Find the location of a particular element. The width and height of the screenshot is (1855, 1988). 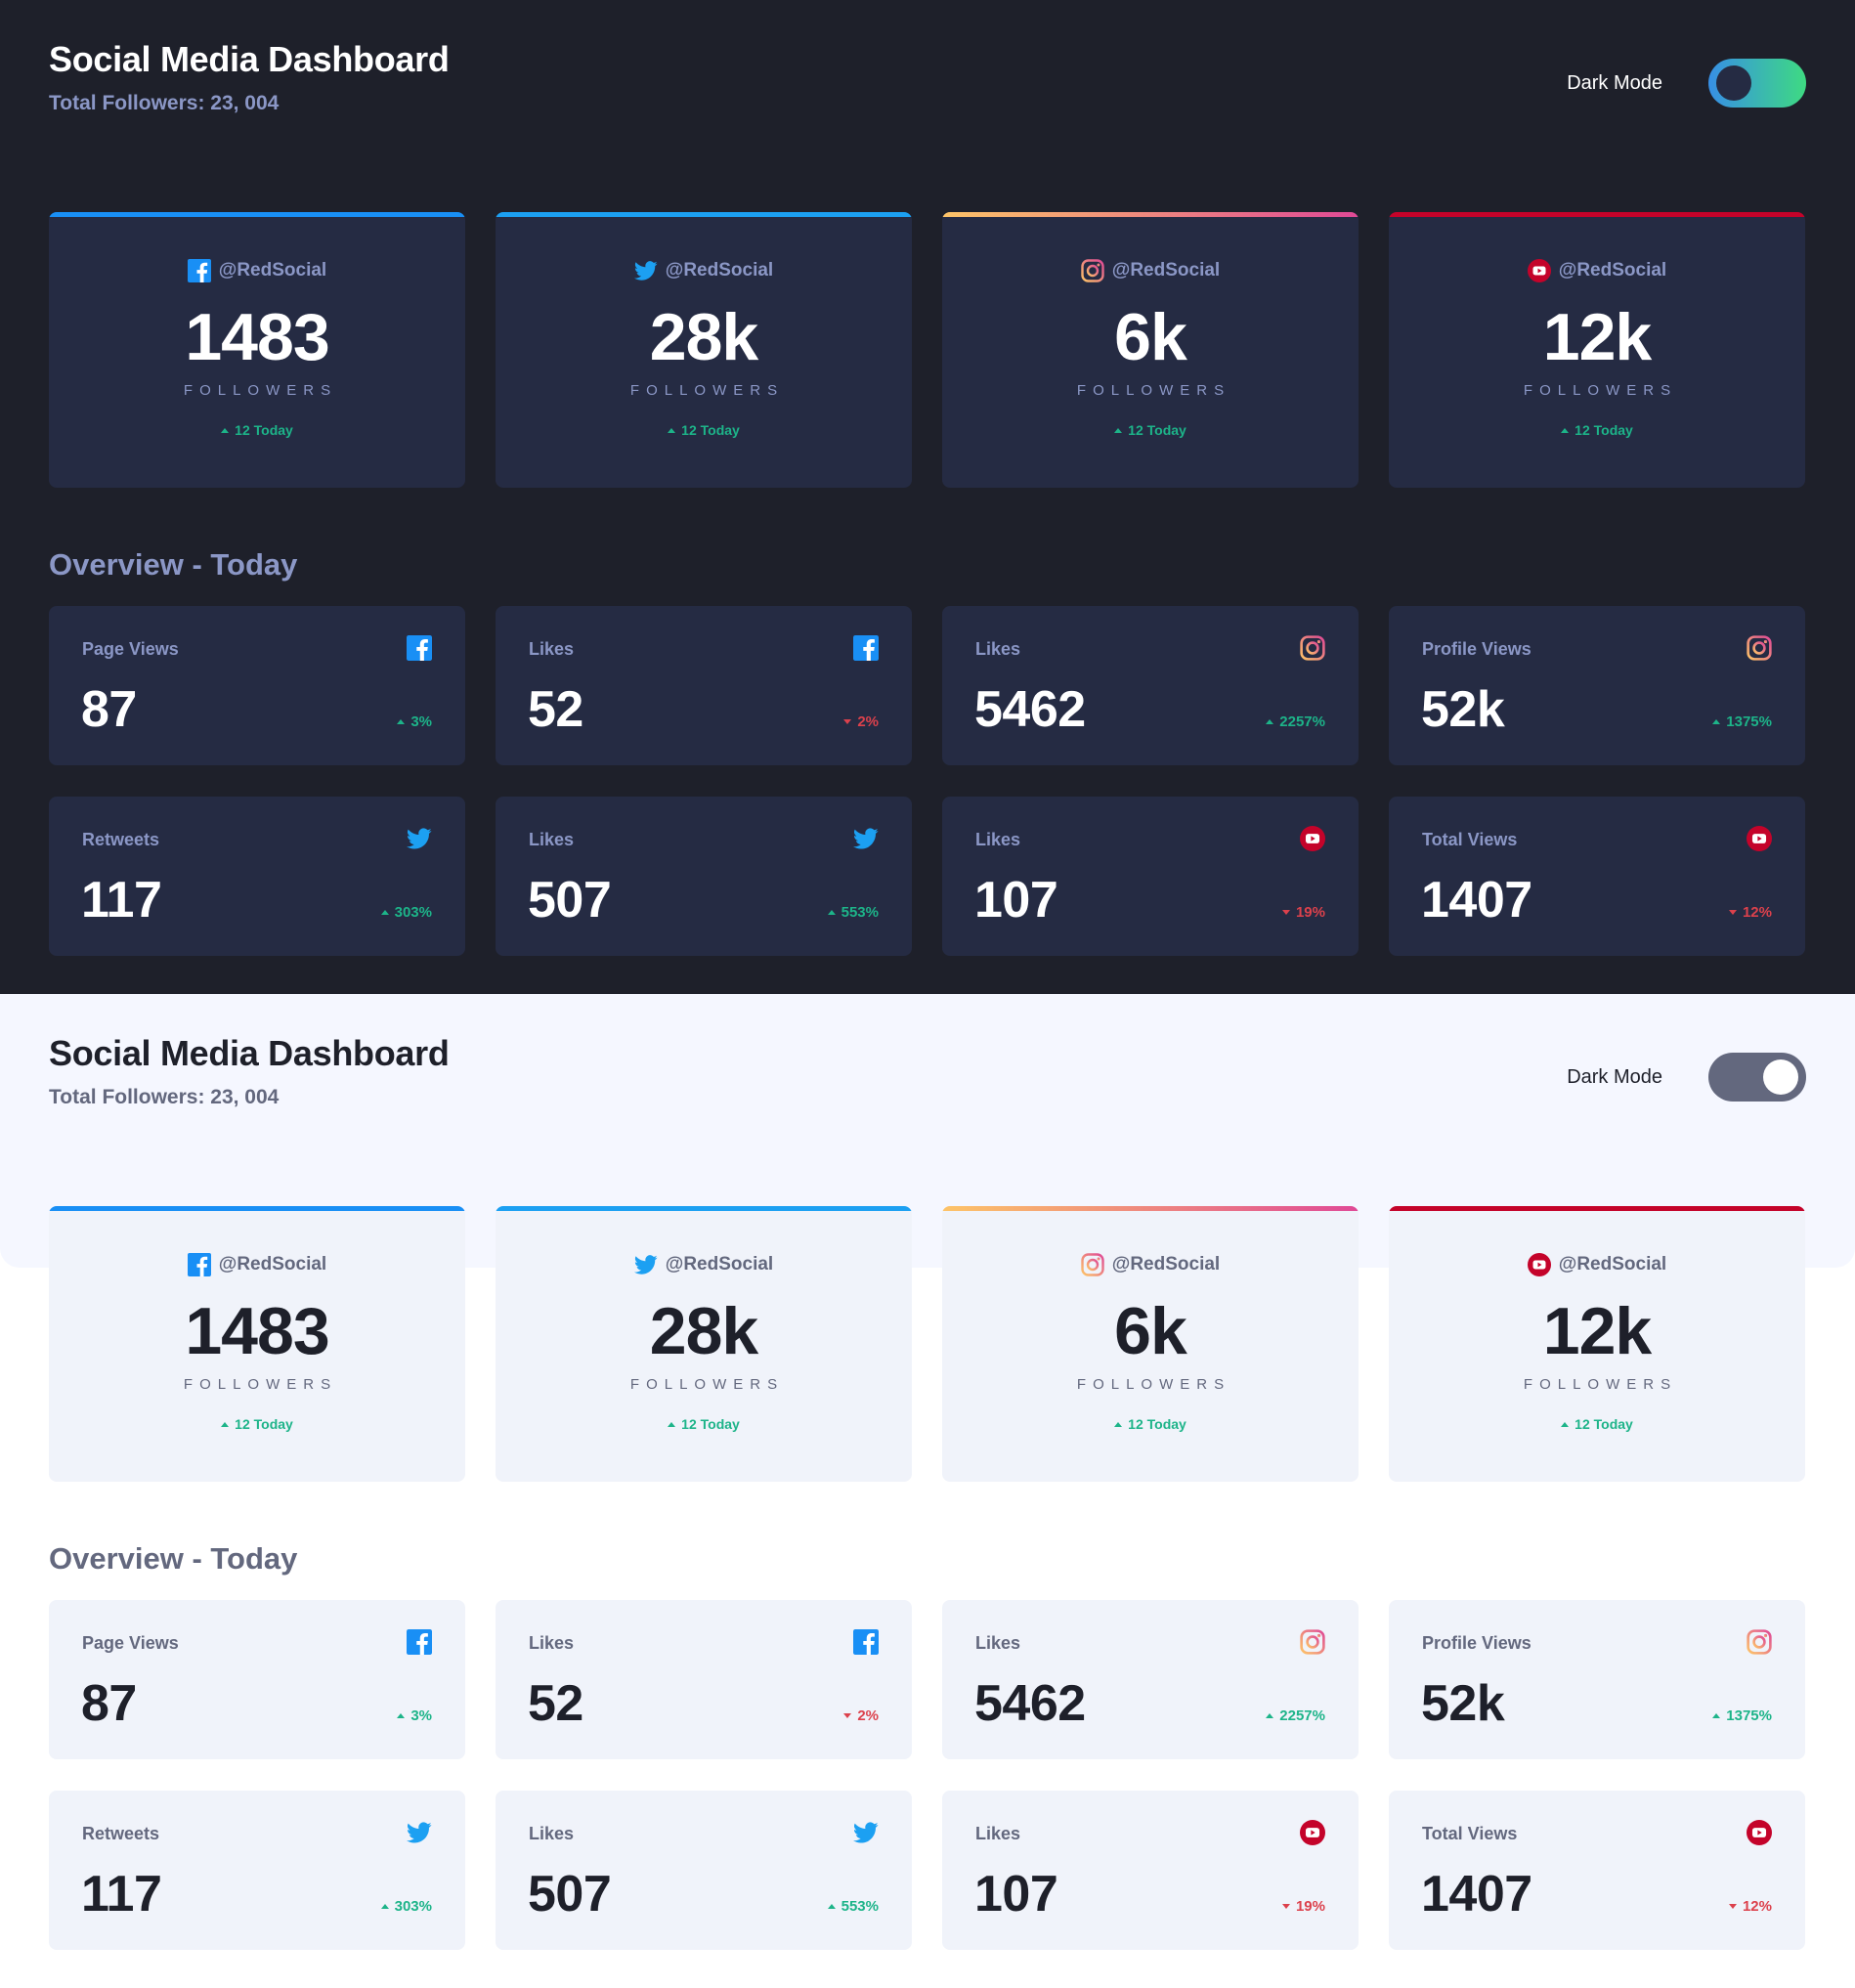

overview-title: Overview - Today is located at coordinates (174, 1558).